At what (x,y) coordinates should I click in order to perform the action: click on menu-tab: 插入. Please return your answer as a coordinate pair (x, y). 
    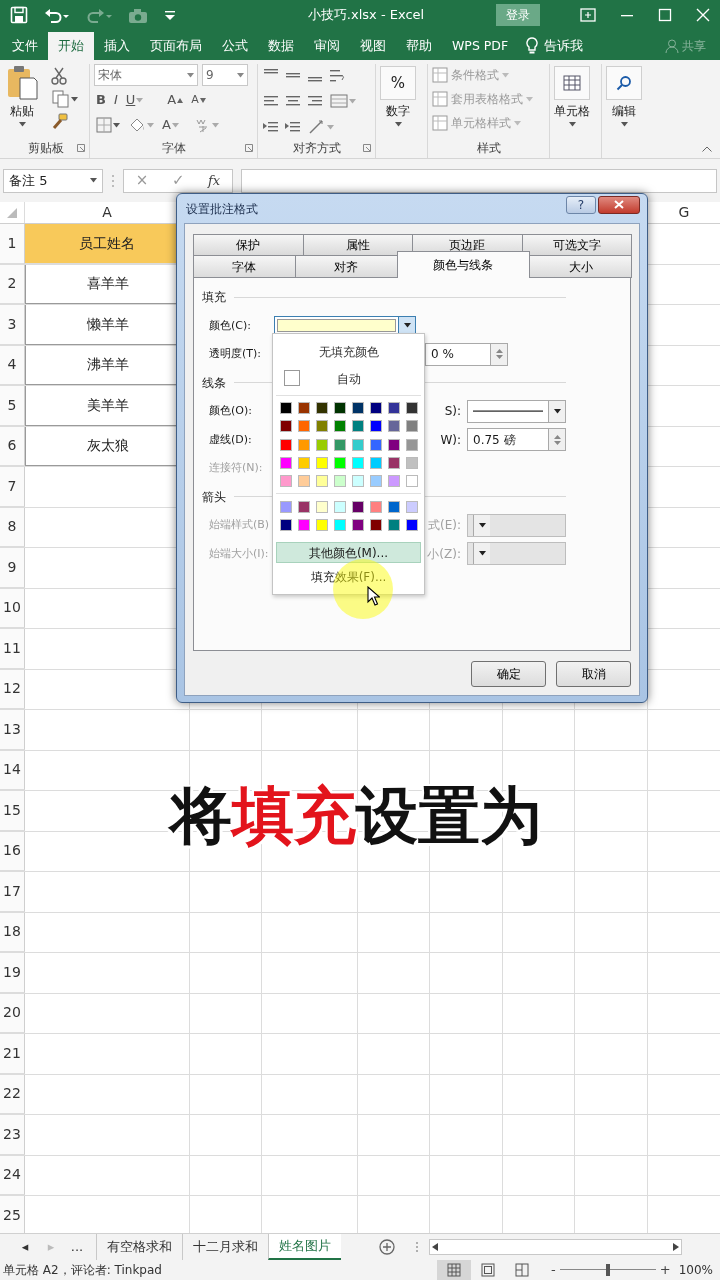
    Looking at the image, I should click on (117, 46).